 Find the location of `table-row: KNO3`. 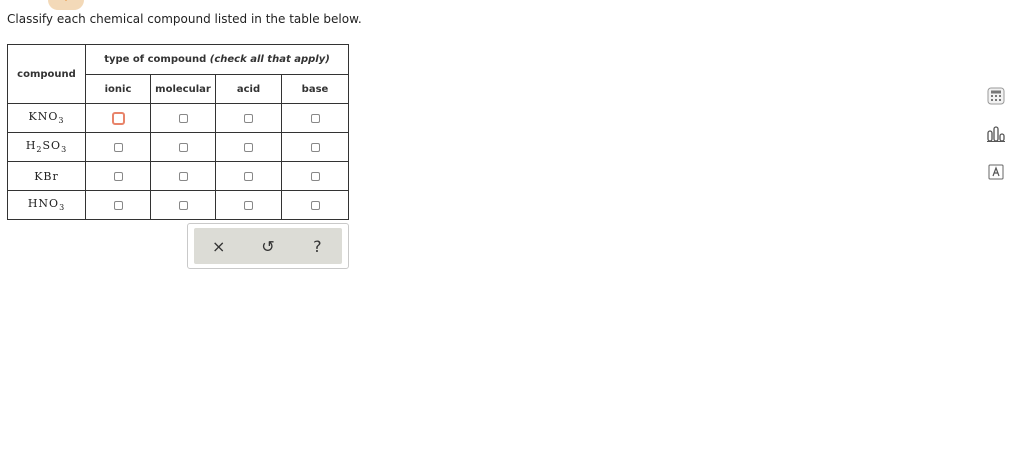

table-row: KNO3 is located at coordinates (178, 118).